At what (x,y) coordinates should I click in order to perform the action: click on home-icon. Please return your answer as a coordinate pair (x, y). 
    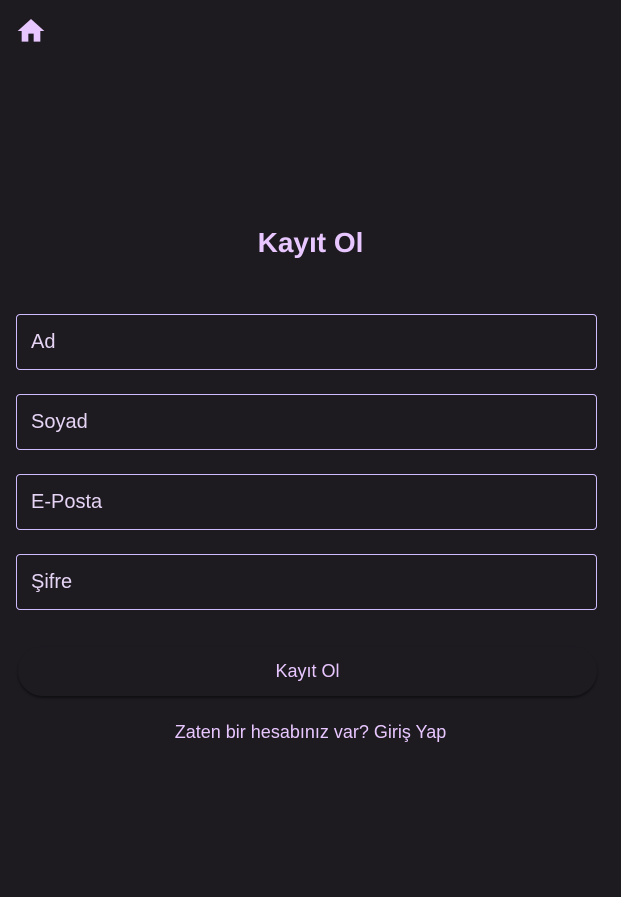
    Looking at the image, I should click on (31, 30).